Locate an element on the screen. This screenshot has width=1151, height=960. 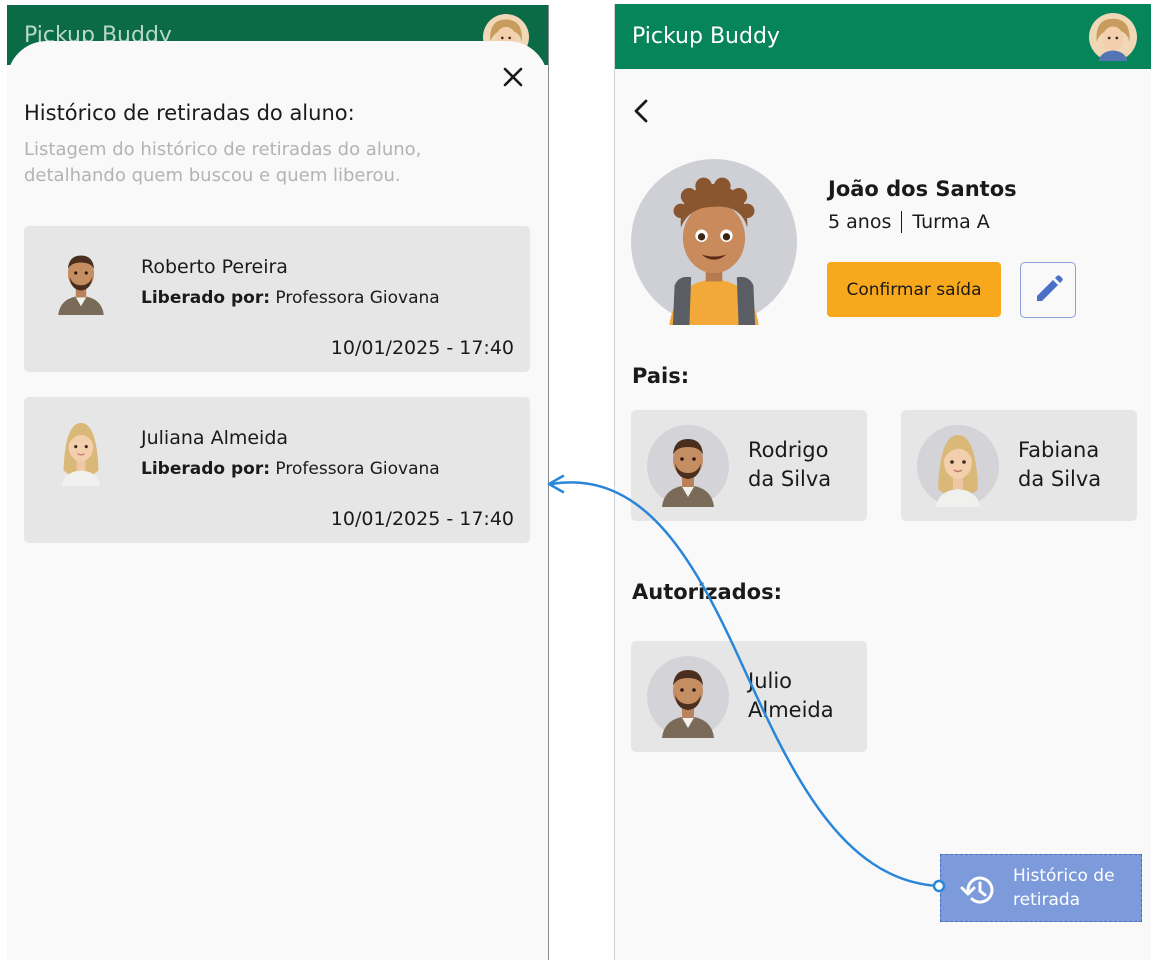
user-avatar-icon is located at coordinates (1113, 39).